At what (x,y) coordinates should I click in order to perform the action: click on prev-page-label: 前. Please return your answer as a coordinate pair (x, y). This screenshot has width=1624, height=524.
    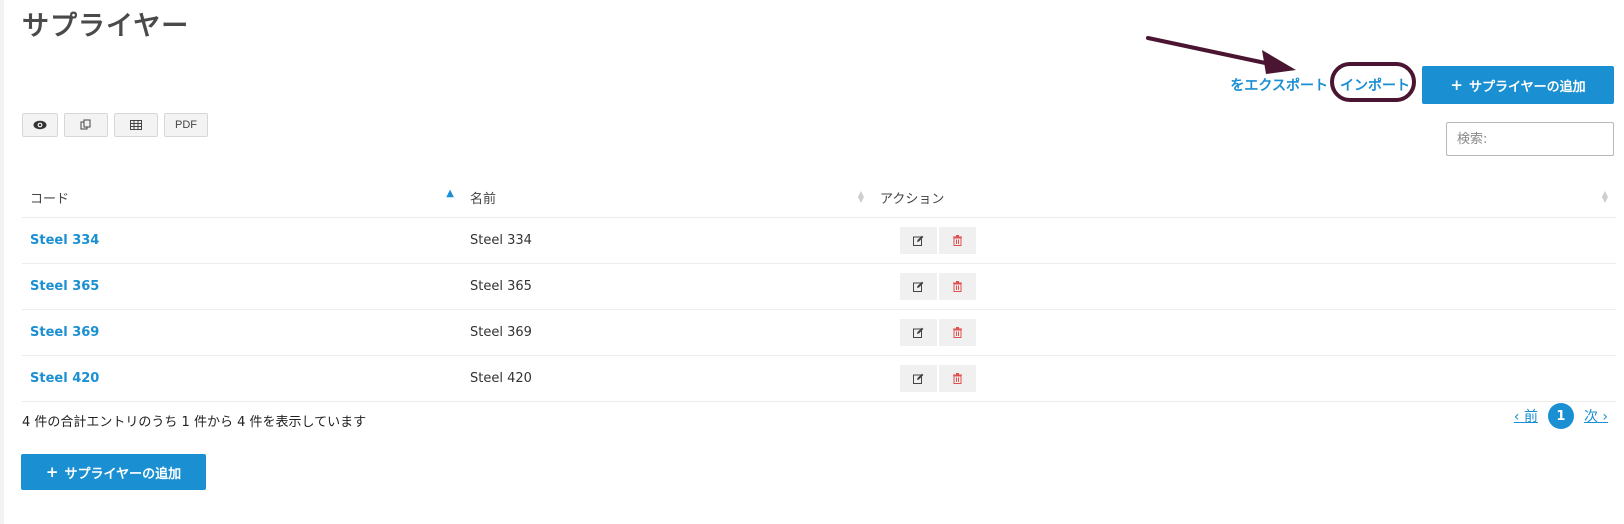
    Looking at the image, I should click on (1530, 417).